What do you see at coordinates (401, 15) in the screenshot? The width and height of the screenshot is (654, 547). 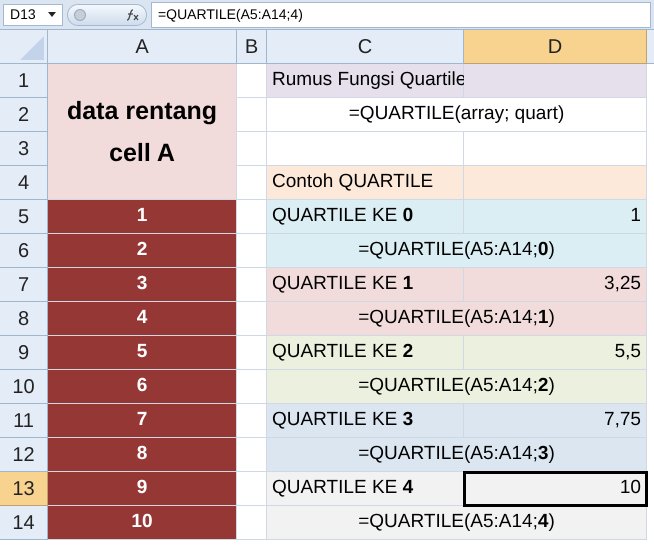 I see `formula-field: =QUARTILE(A5:A14;4)` at bounding box center [401, 15].